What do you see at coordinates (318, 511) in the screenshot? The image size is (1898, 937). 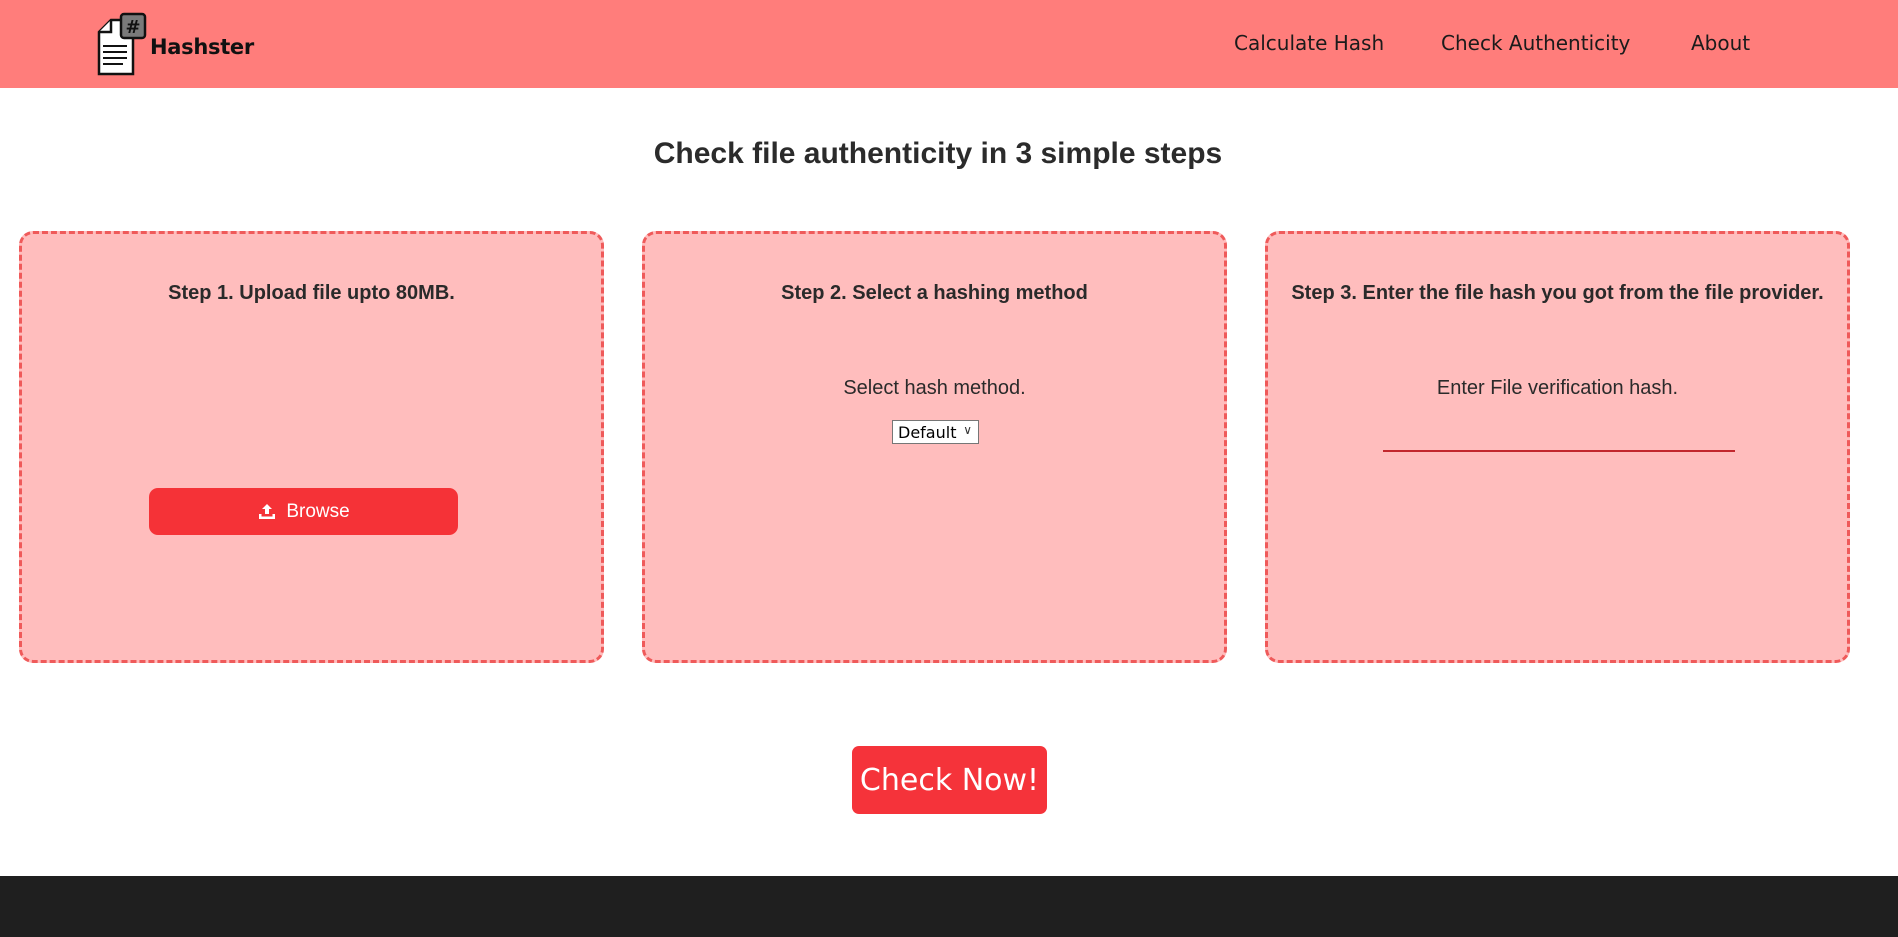 I see `browse-button-label: Browse` at bounding box center [318, 511].